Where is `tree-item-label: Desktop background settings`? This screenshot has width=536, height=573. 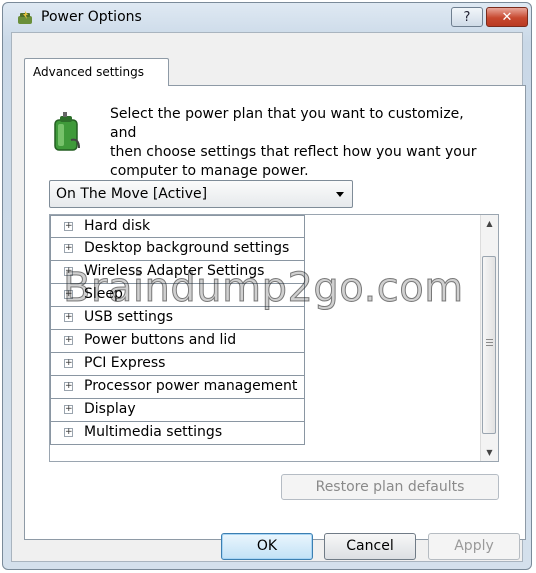
tree-item-label: Desktop background settings is located at coordinates (187, 248).